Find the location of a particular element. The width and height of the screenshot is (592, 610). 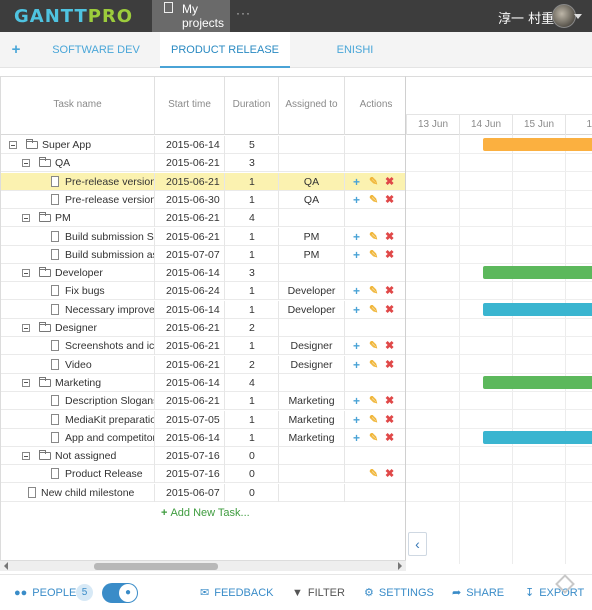

app-logo: GANTTPRO is located at coordinates (73, 16).